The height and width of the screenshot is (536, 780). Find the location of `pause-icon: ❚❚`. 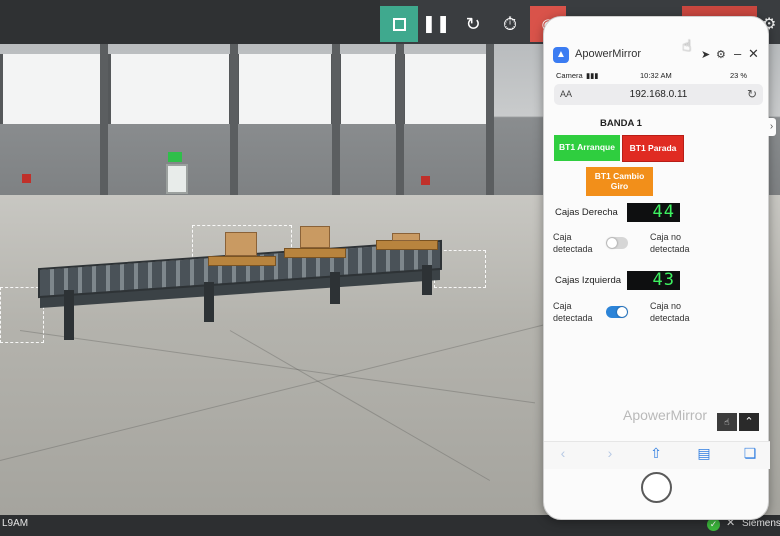

pause-icon: ❚❚ is located at coordinates (436, 23).